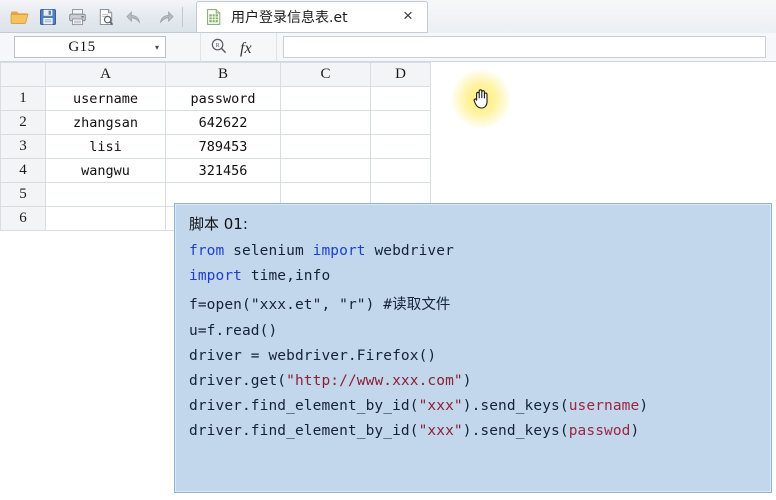 This screenshot has width=776, height=500. I want to click on code-token: from, so click(211, 250).